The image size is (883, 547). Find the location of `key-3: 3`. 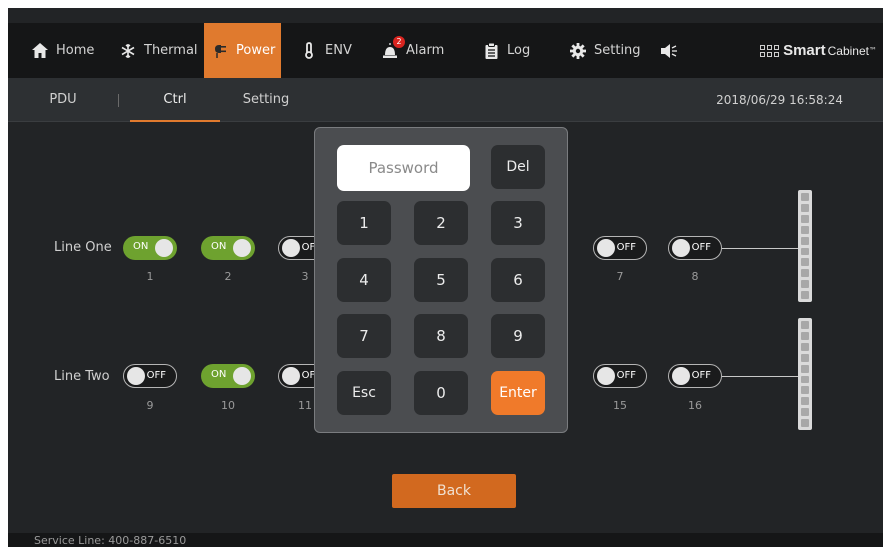

key-3: 3 is located at coordinates (518, 223).